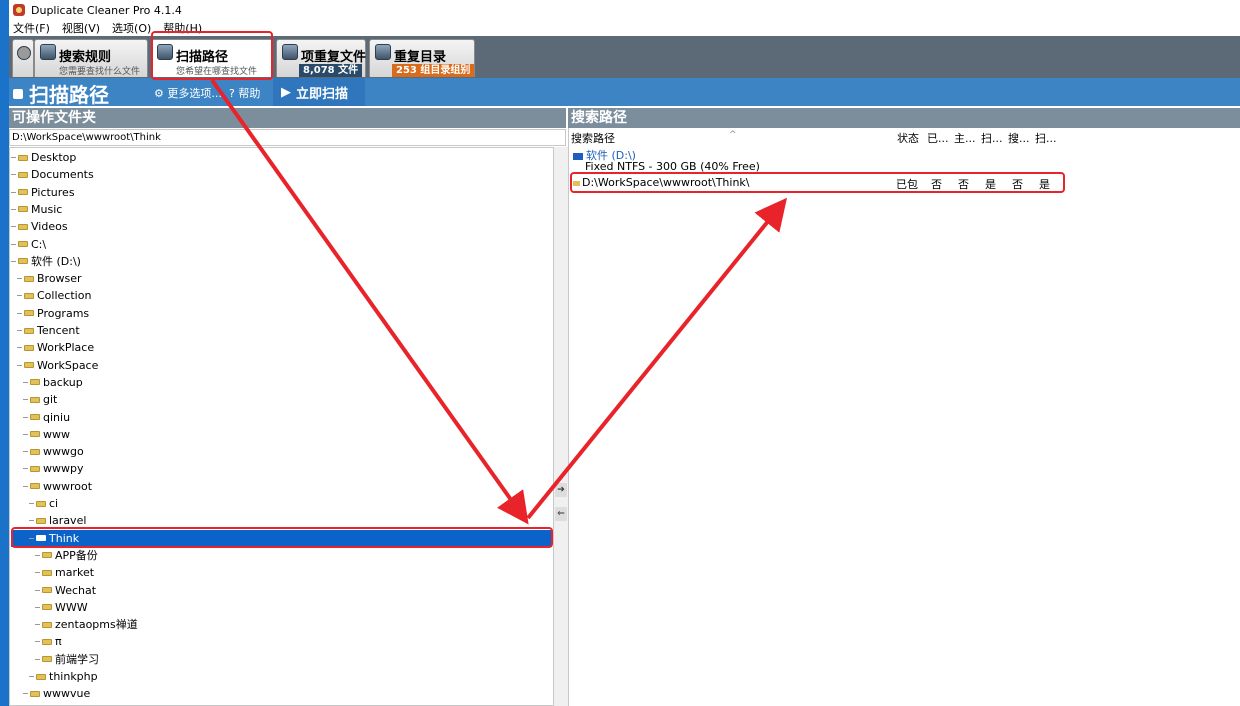  Describe the element at coordinates (43, 192) in the screenshot. I see `tree-node: Pictures` at that location.